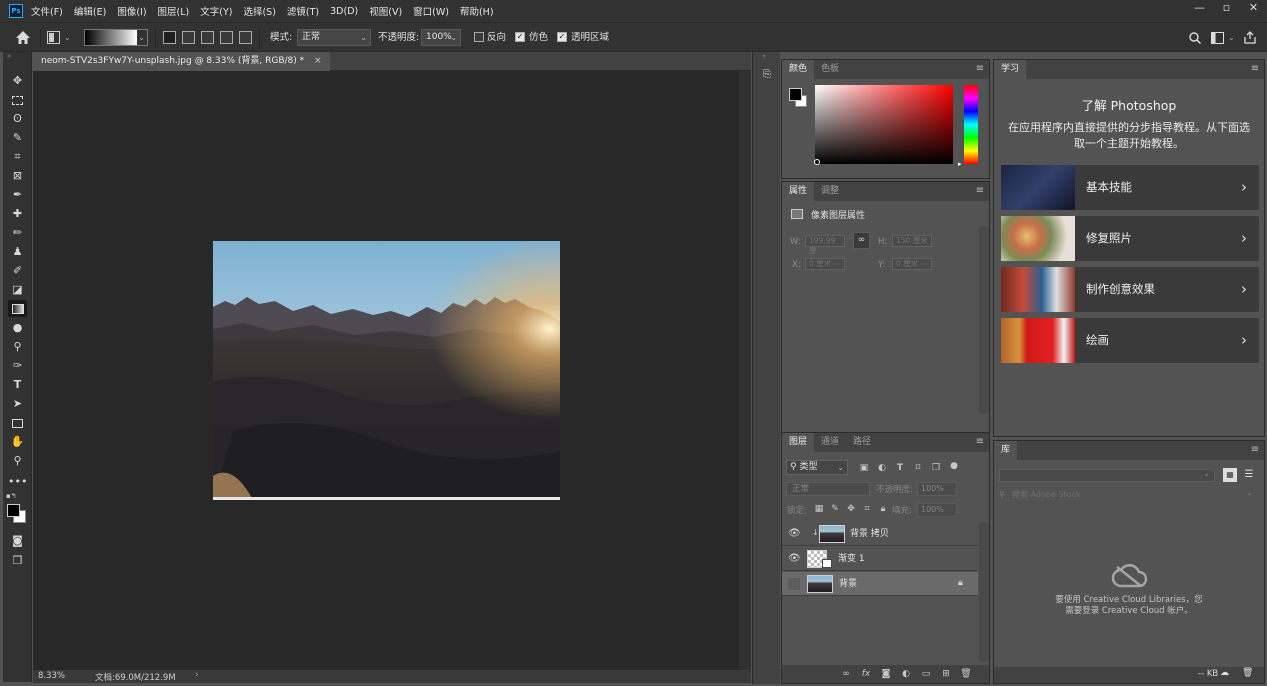 The width and height of the screenshot is (1267, 686). What do you see at coordinates (866, 674) in the screenshot?
I see `fx-icon: fx` at bounding box center [866, 674].